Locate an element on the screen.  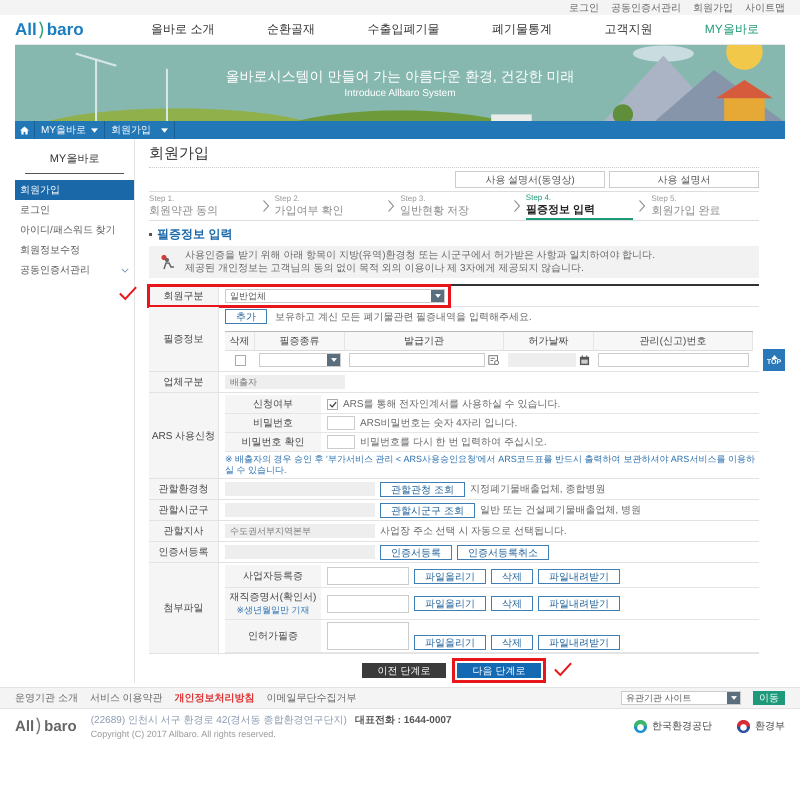
sidebar-item: 로그인 is located at coordinates (74, 210).